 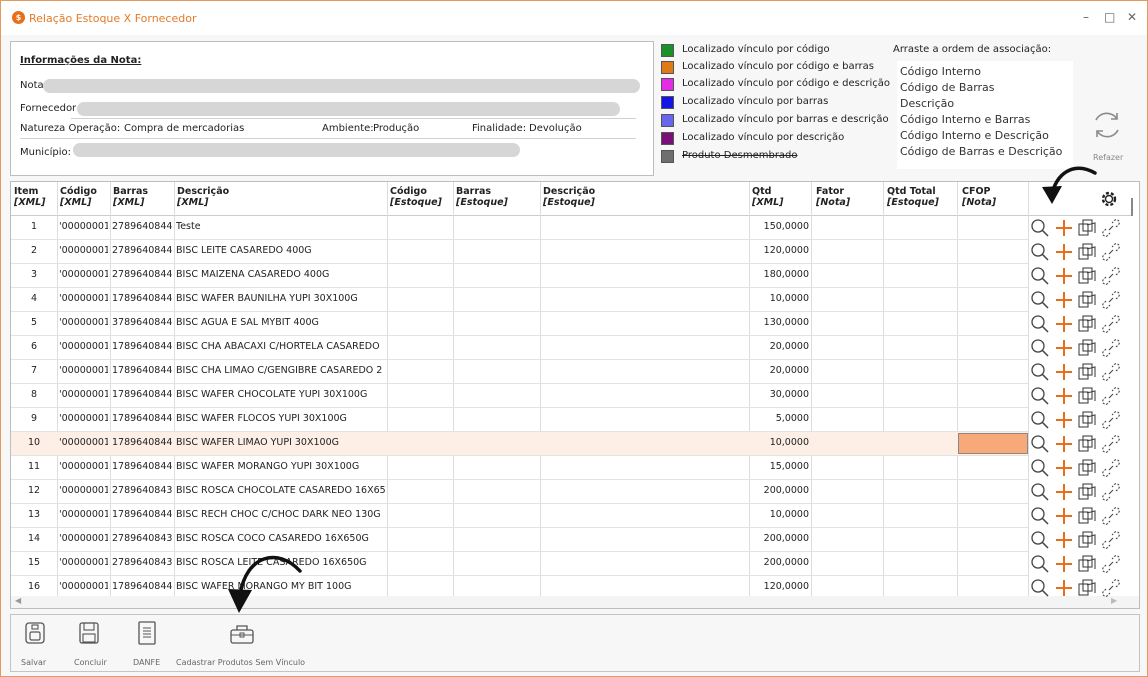 What do you see at coordinates (927, 103) in the screenshot?
I see `order-item: Descrição` at bounding box center [927, 103].